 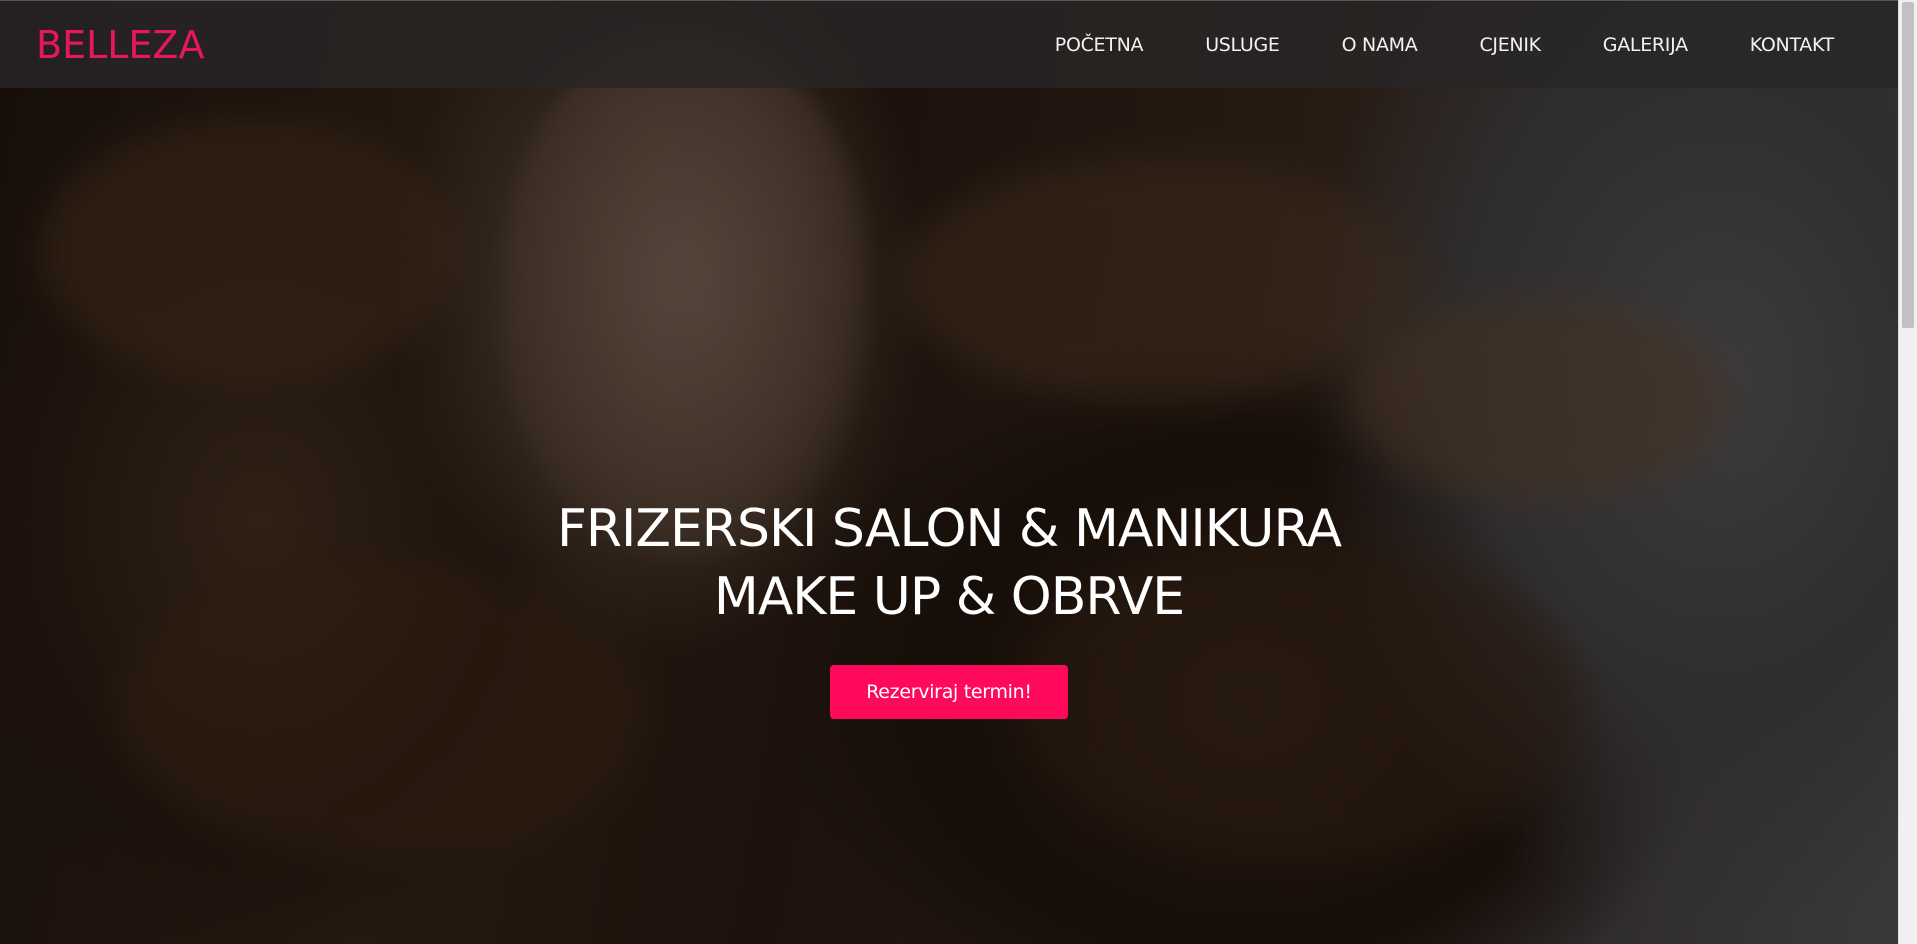 What do you see at coordinates (120, 45) in the screenshot?
I see `brand-logo: BELLEZA` at bounding box center [120, 45].